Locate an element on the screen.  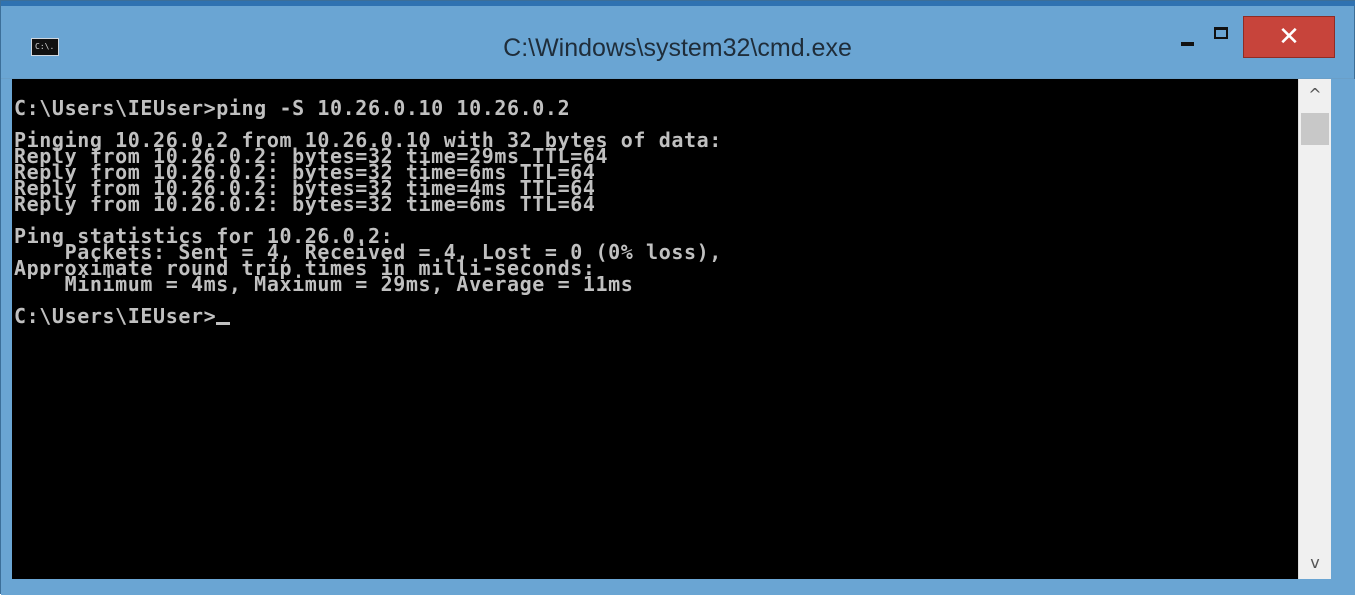
console-prompt-line: C:\Users\IEUser> is located at coordinates (656, 316).